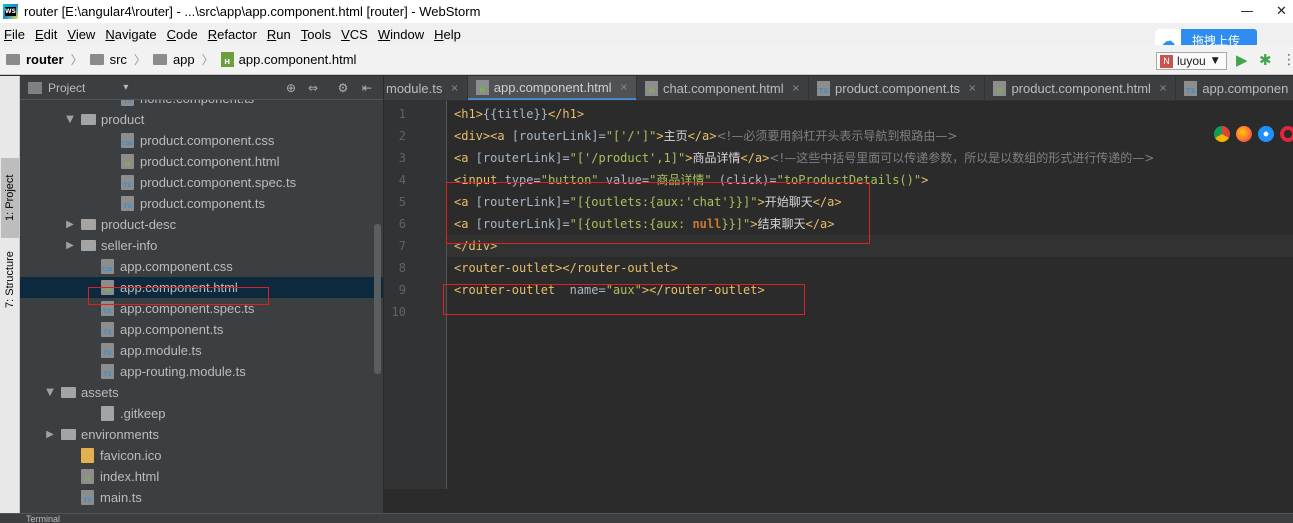  What do you see at coordinates (316, 34) in the screenshot?
I see `menu-tools: Tools` at bounding box center [316, 34].